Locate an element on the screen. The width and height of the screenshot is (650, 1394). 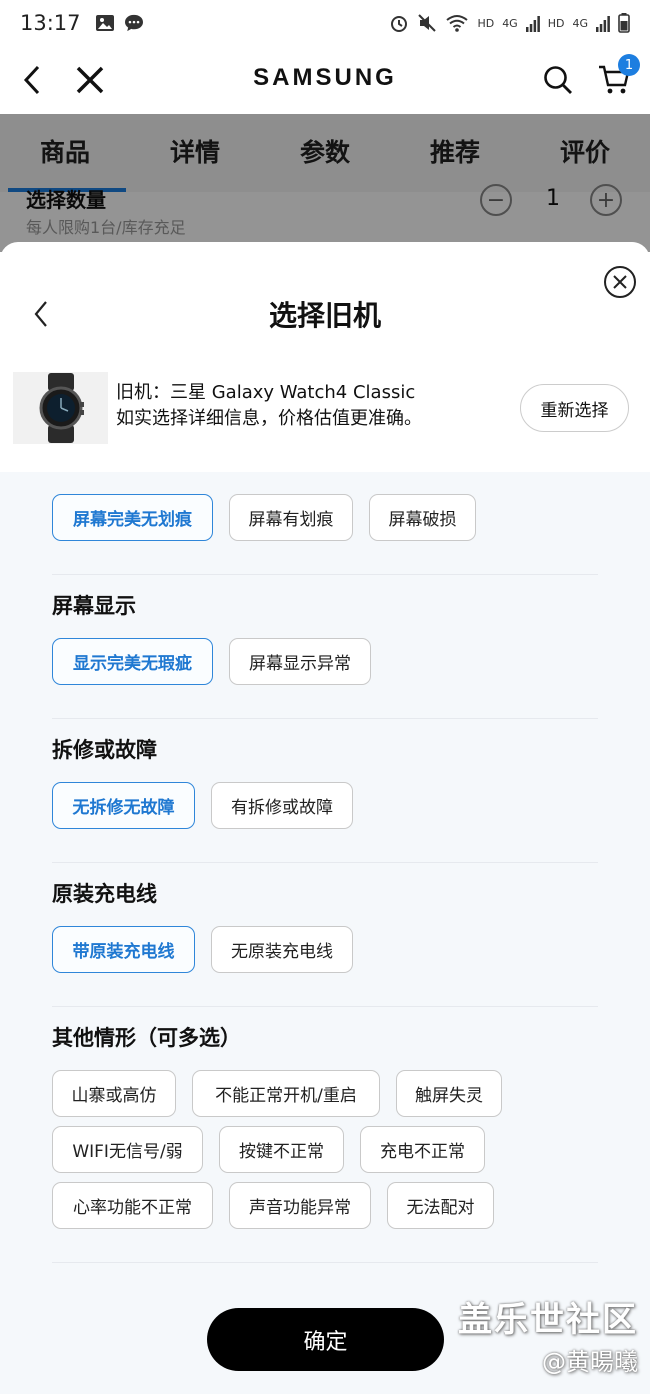
option-counterfeit: 山寨或高仿 is located at coordinates (114, 1093).